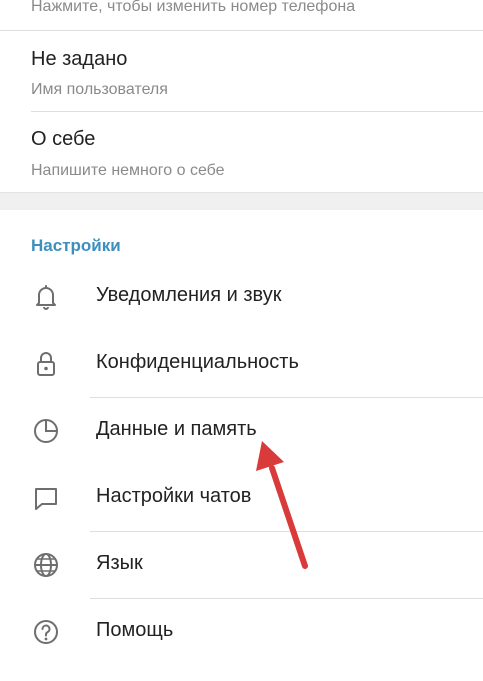 The height and width of the screenshot is (681, 483). Describe the element at coordinates (241, 152) in the screenshot. I see `bio-row: О себе Напишите немного о себе` at that location.